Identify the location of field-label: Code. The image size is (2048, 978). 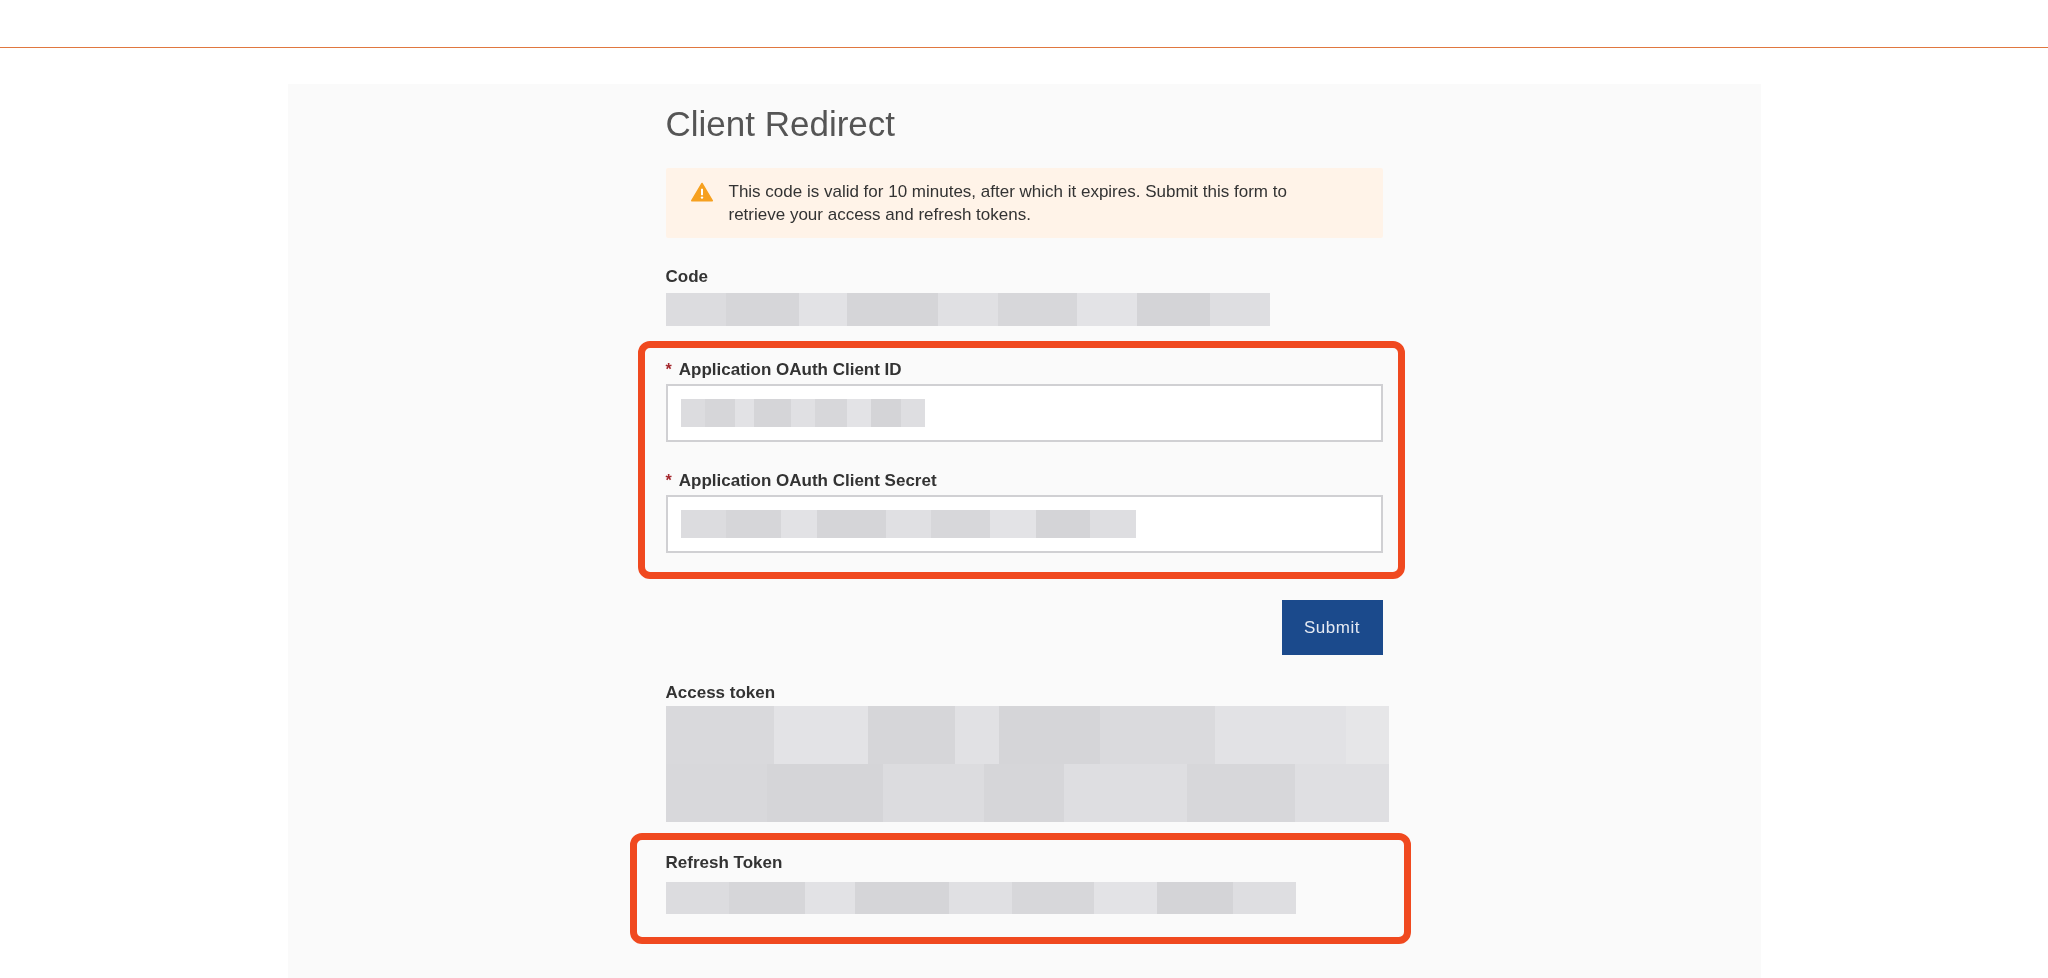
(686, 276).